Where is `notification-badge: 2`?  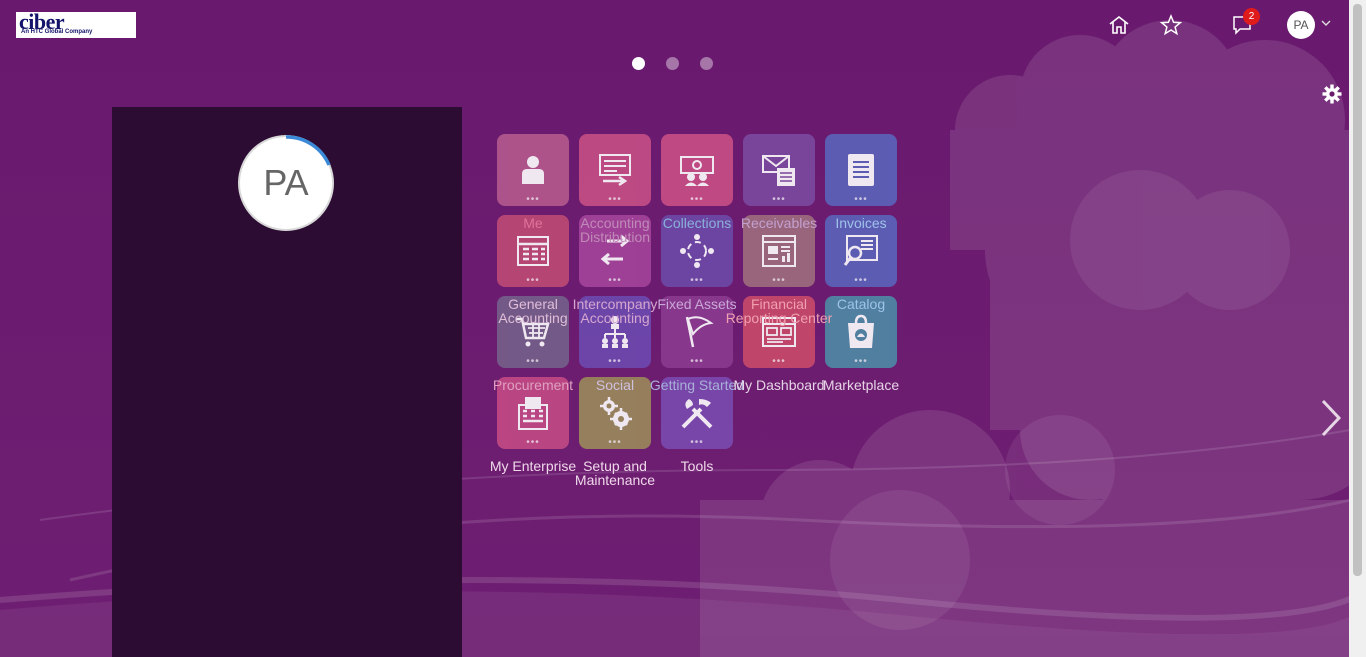 notification-badge: 2 is located at coordinates (1251, 16).